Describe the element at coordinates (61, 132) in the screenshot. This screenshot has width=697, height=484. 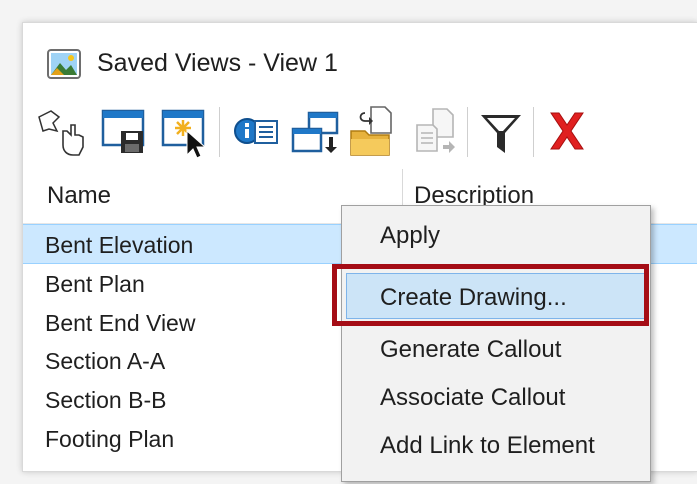
I see `pointer-select-icon` at that location.